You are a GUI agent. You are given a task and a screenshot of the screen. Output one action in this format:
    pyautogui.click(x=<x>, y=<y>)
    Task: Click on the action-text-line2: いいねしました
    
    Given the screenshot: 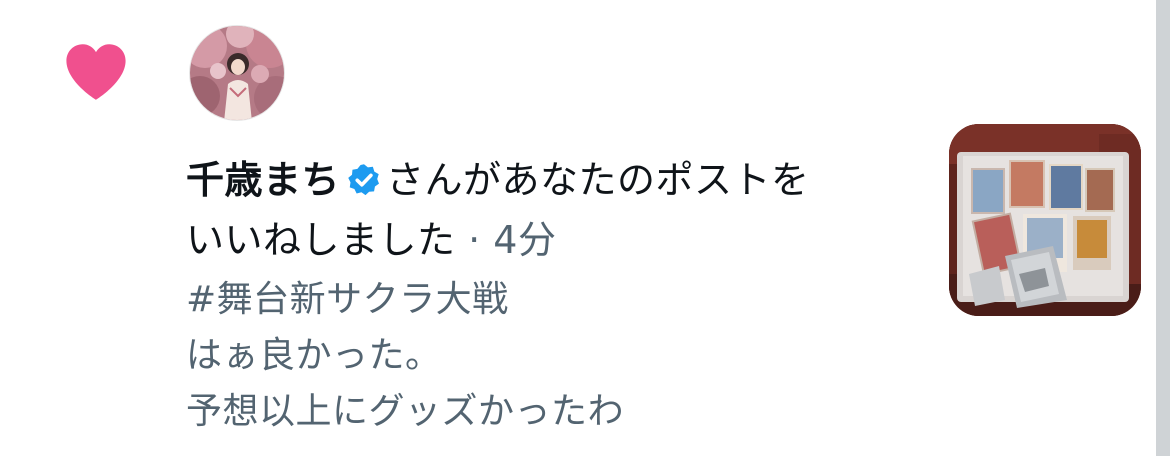 What is the action you would take?
    pyautogui.click(x=321, y=240)
    